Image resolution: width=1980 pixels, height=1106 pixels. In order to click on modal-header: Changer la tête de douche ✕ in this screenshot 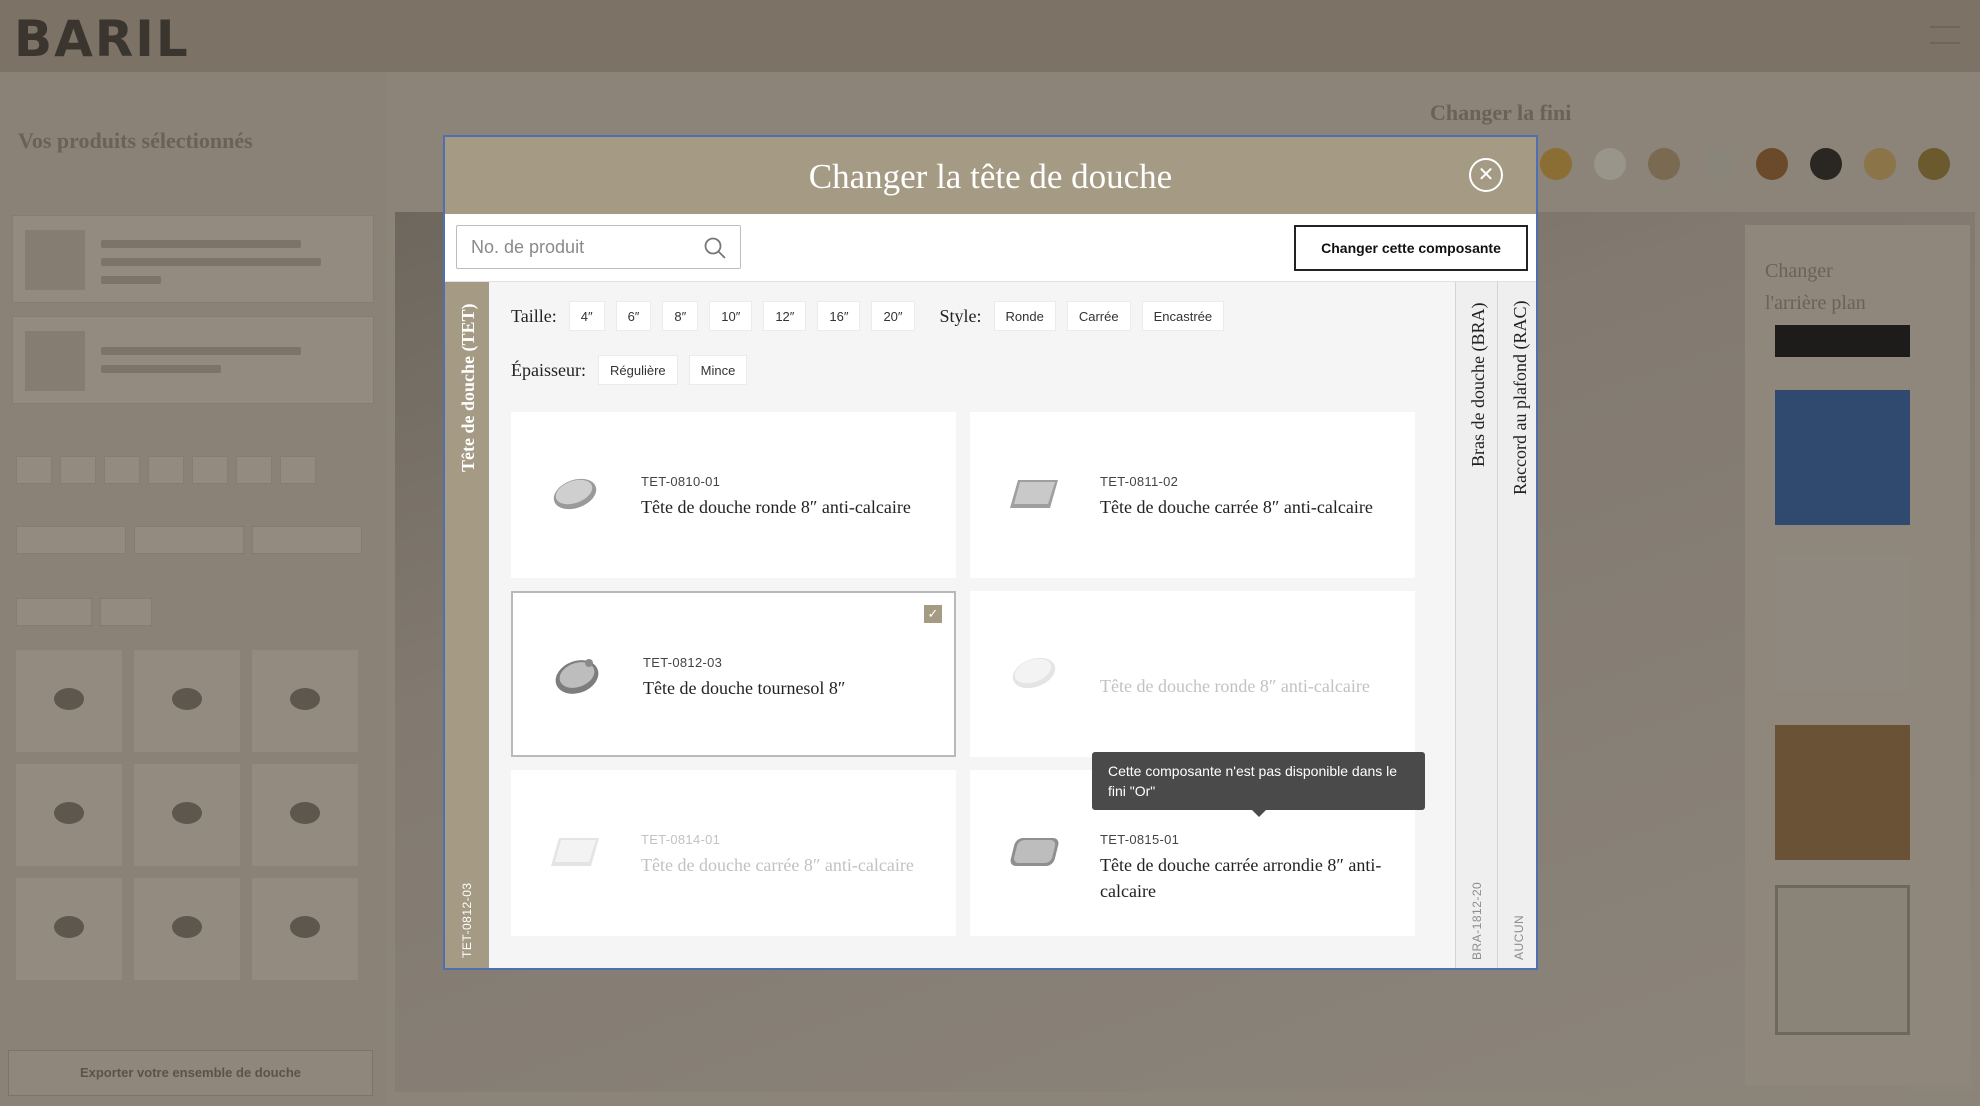, I will do `click(990, 175)`.